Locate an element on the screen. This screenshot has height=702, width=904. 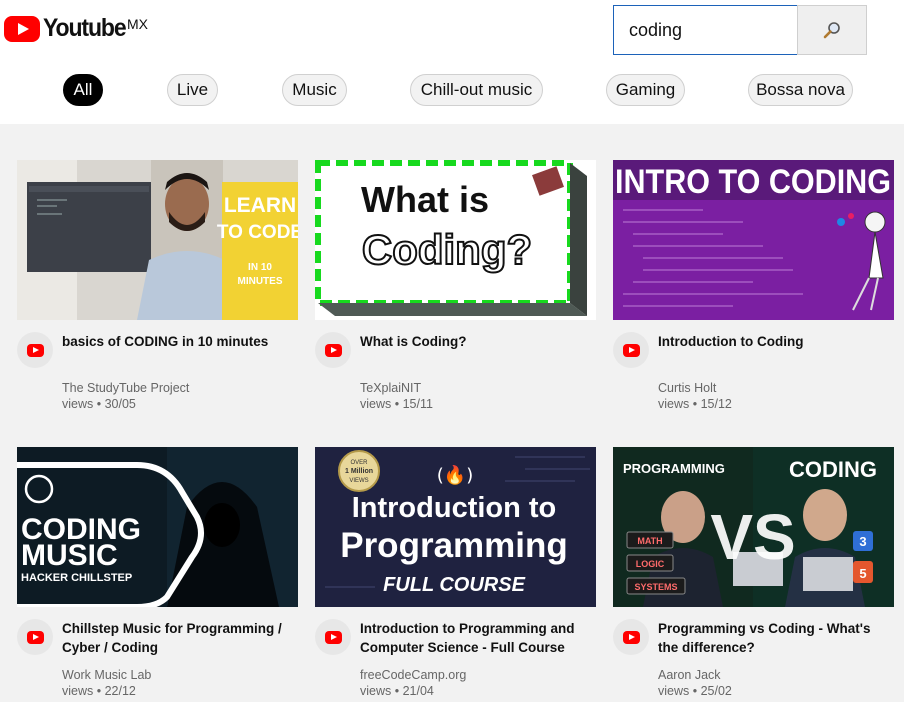
css-badge: 3 is located at coordinates (862, 541).